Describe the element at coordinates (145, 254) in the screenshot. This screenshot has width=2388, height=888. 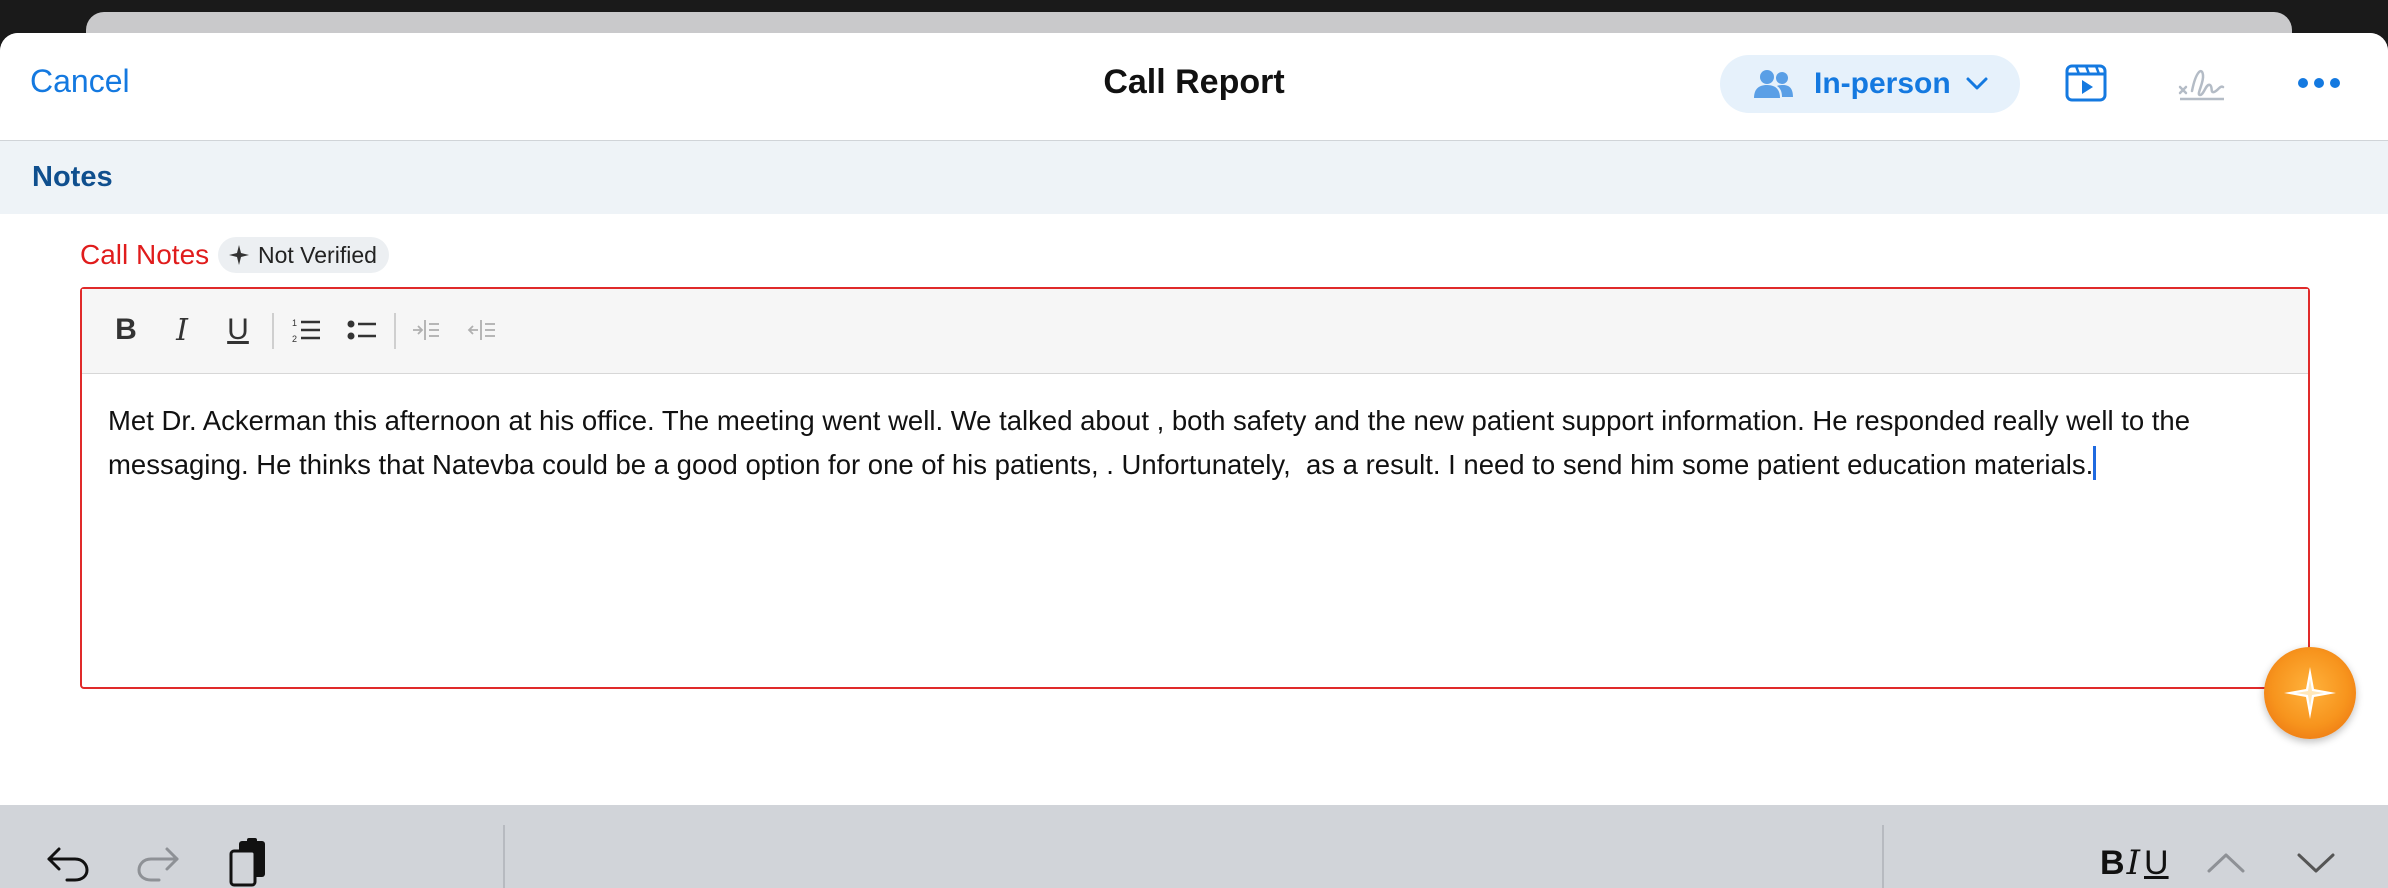
I see `call-notes-label: Call Notes` at that location.